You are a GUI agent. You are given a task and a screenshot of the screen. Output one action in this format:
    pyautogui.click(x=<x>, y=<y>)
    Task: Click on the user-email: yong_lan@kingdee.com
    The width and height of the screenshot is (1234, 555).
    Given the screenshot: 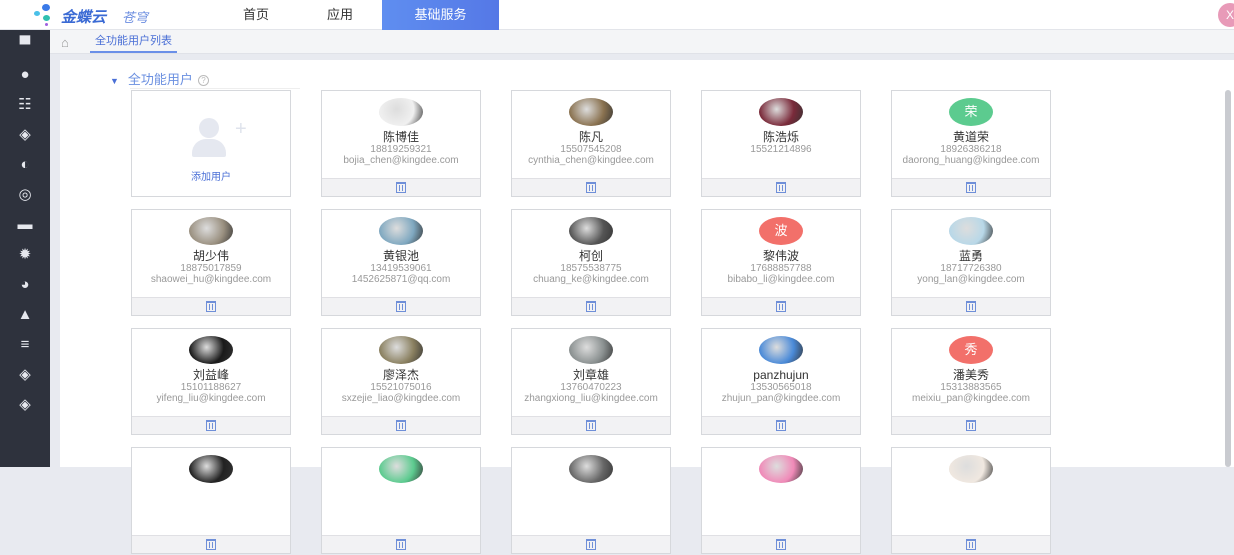 What is the action you would take?
    pyautogui.click(x=971, y=279)
    